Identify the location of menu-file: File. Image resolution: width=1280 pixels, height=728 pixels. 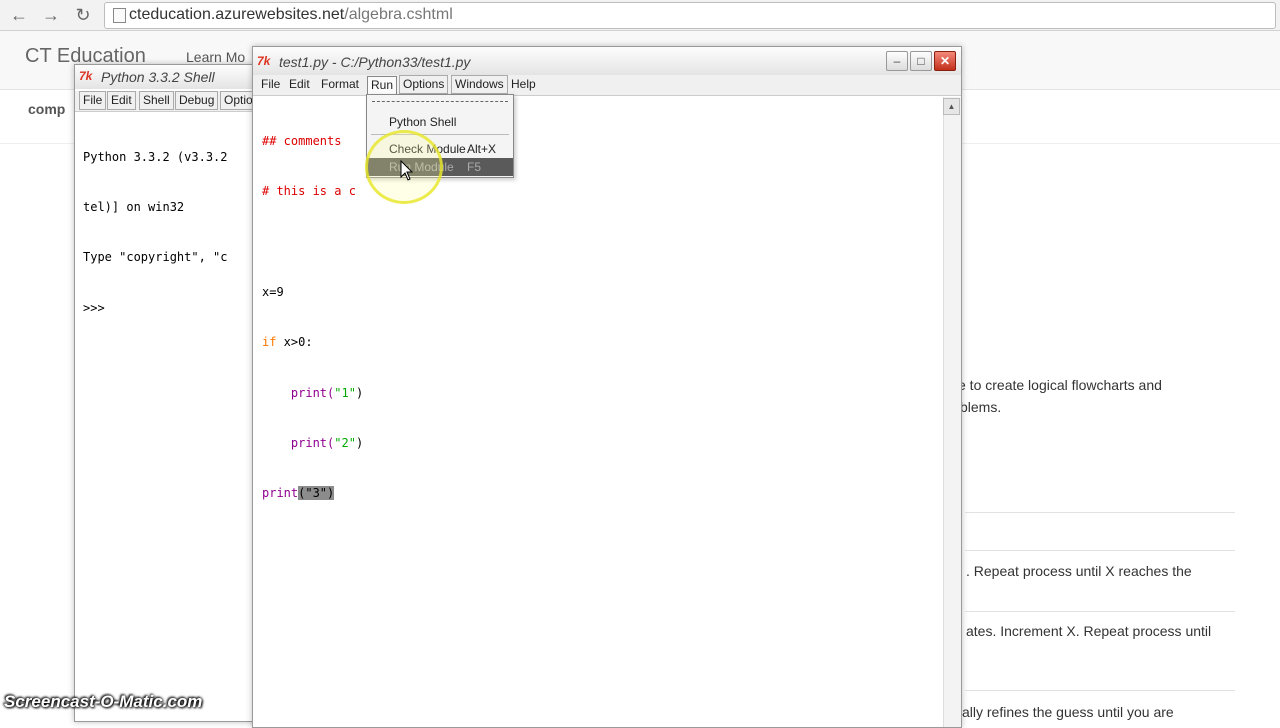
(270, 84).